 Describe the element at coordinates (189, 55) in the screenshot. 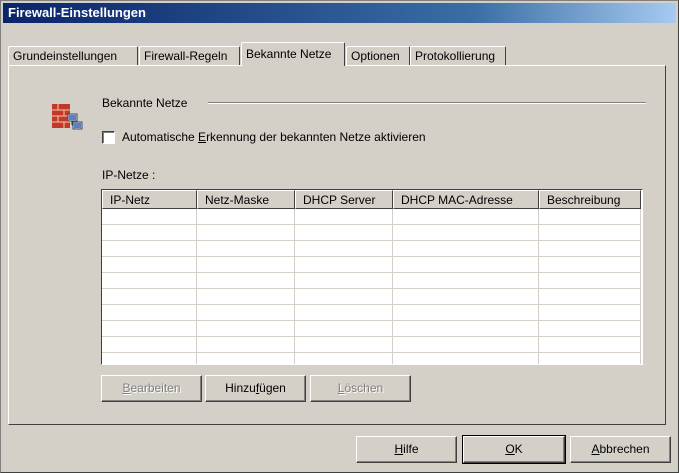

I see `tab-firewall-regeln: Firewall-Regeln` at that location.